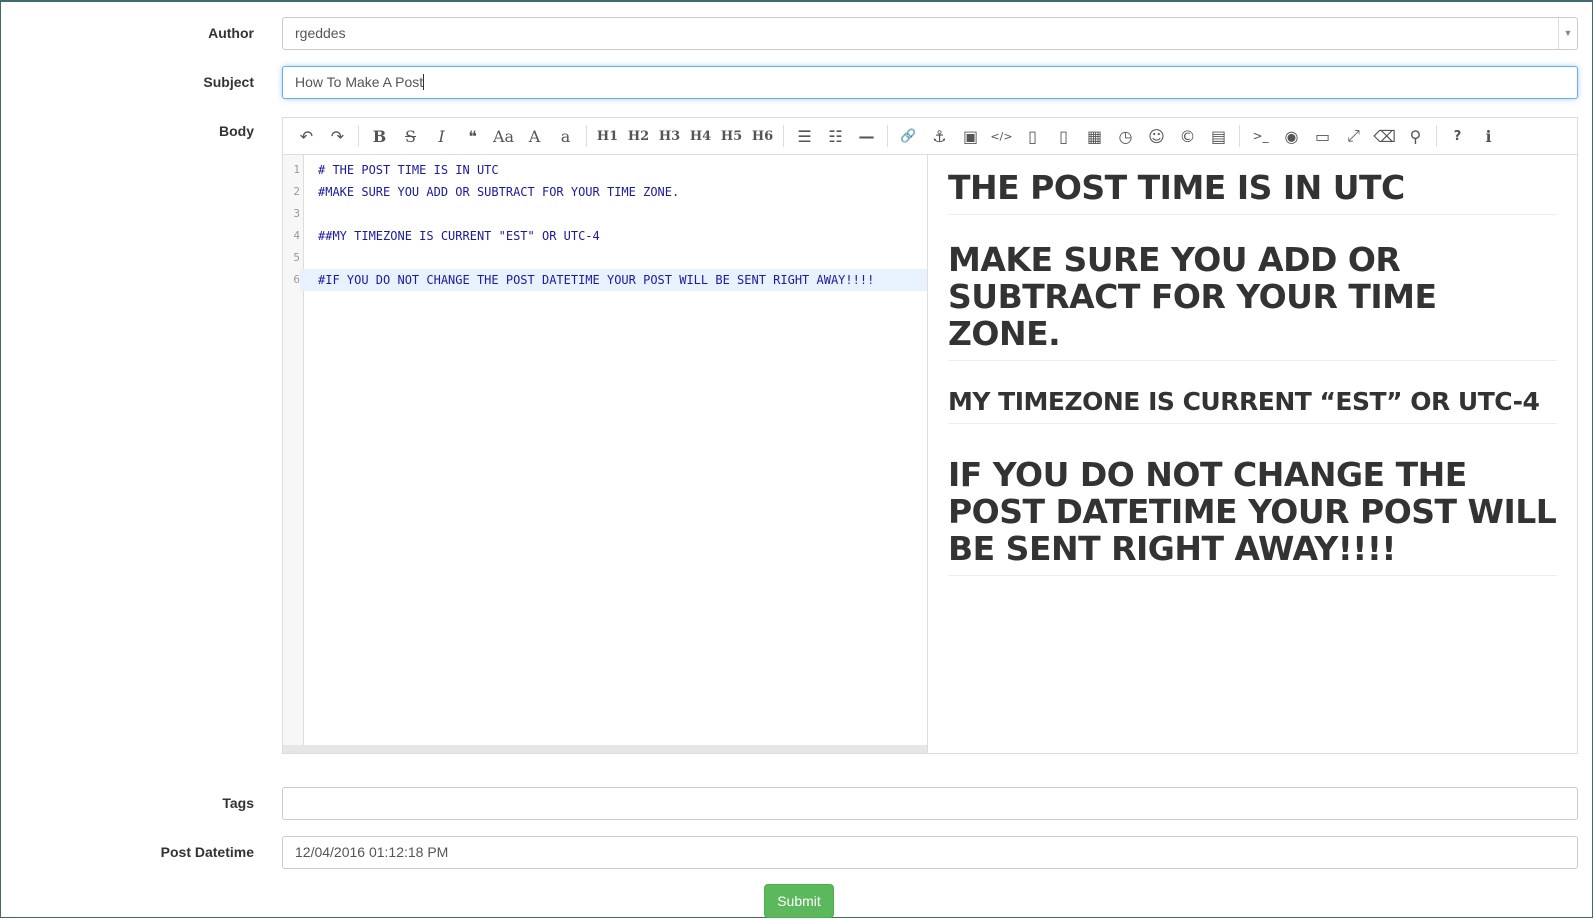 Image resolution: width=1595 pixels, height=920 pixels. I want to click on uppercase-icon: A, so click(534, 136).